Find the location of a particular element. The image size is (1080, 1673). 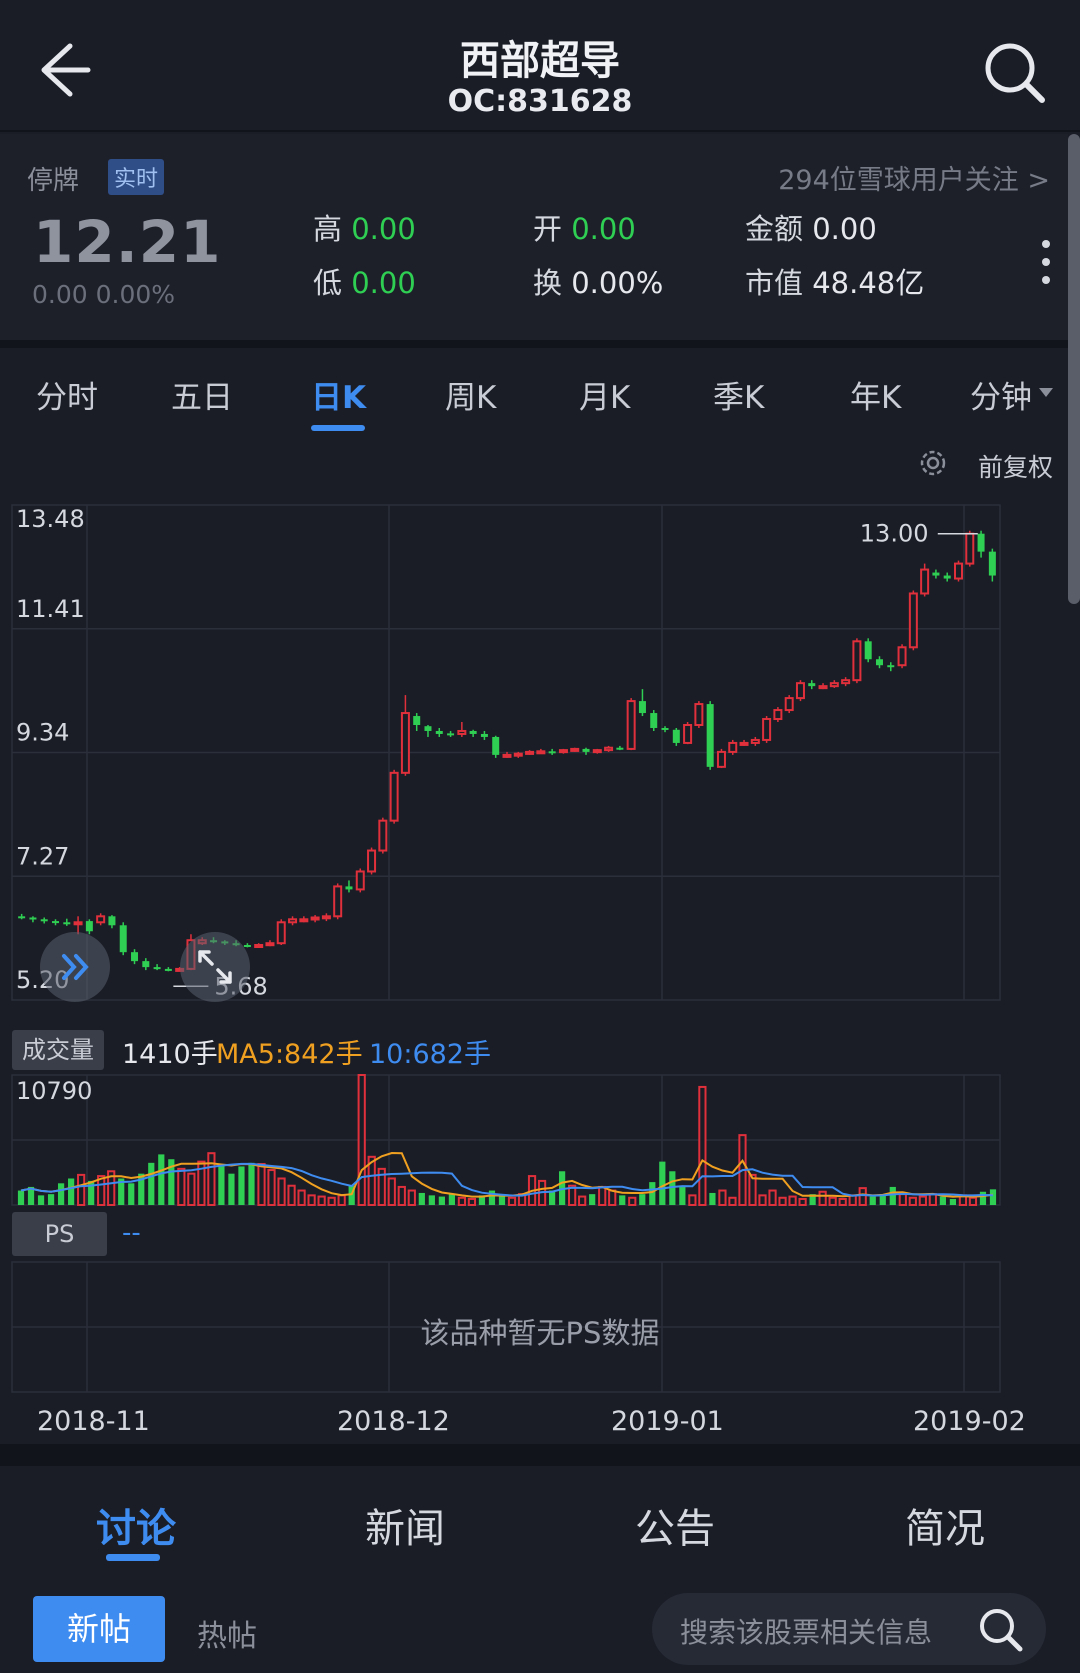

open-field: 开 0.00 is located at coordinates (584, 229).